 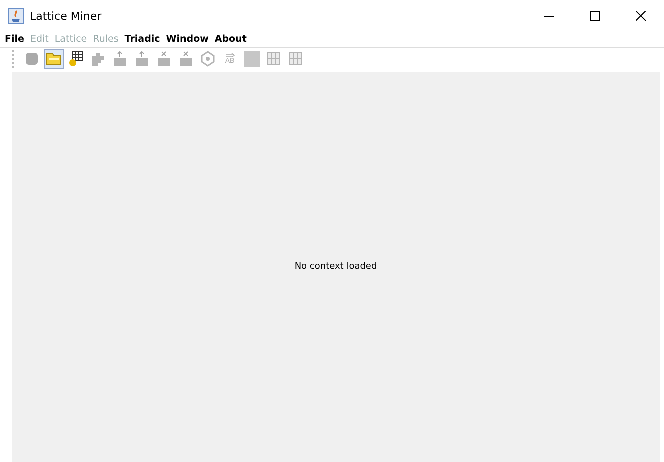 I want to click on close-icon, so click(x=641, y=16).